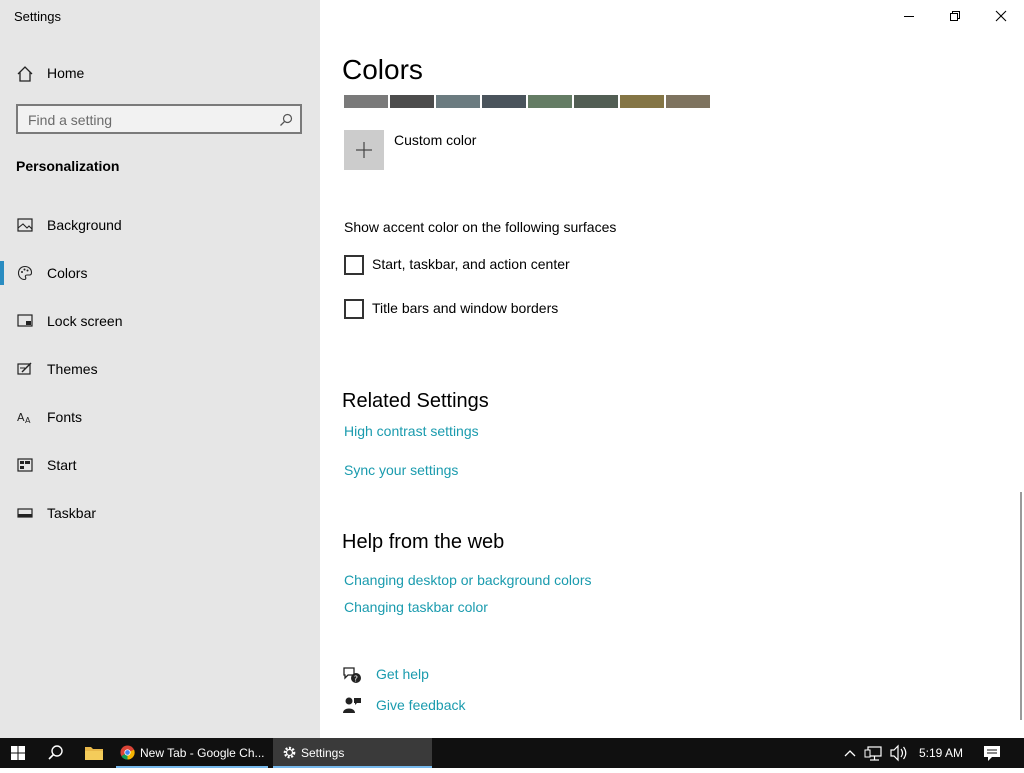 Image resolution: width=1024 pixels, height=773 pixels. I want to click on taskbar-app-label: Settings, so click(323, 753).